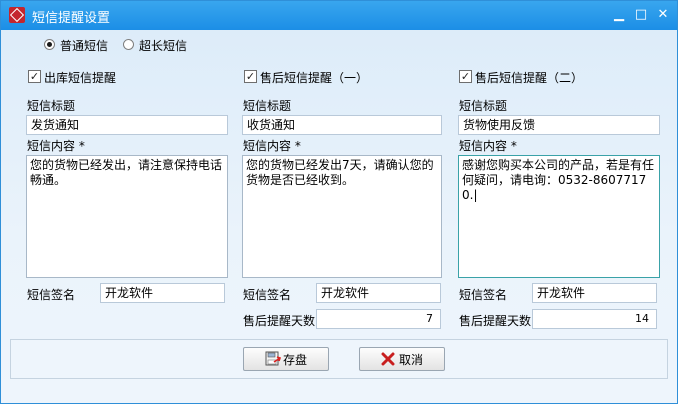 Image resolution: width=678 pixels, height=404 pixels. What do you see at coordinates (619, 15) in the screenshot?
I see `minimize-icon: ▁` at bounding box center [619, 15].